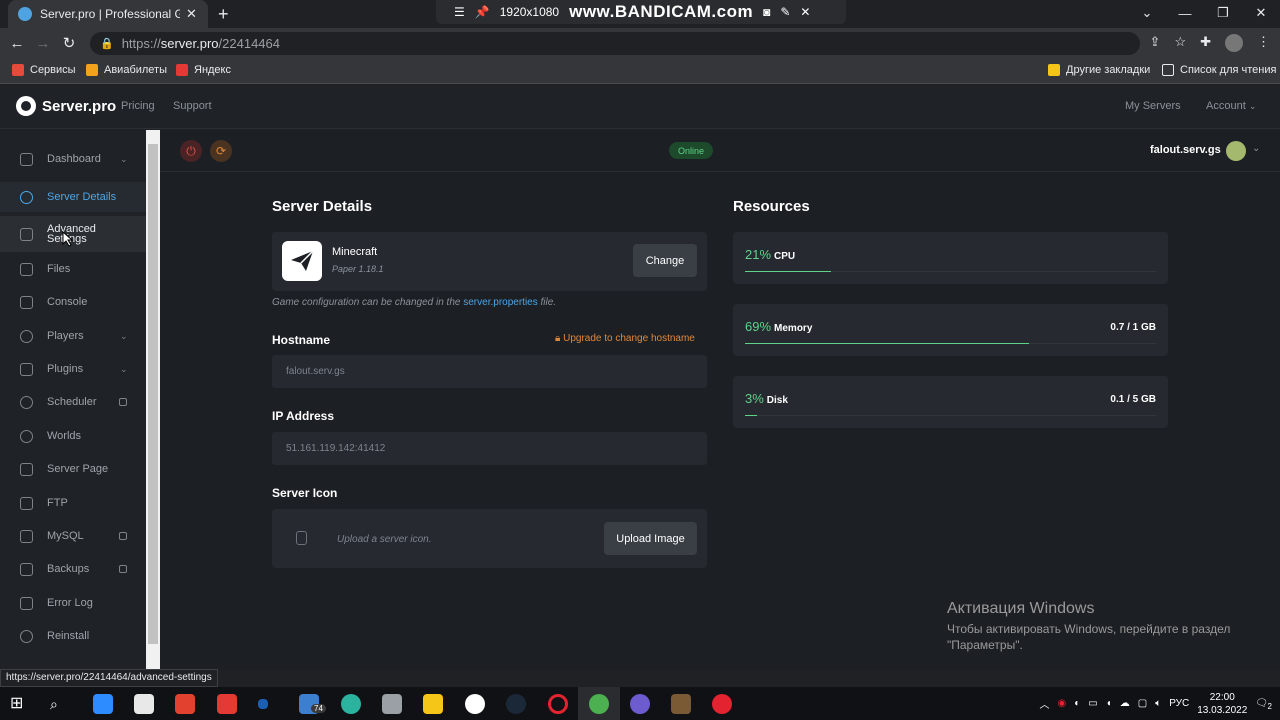 The height and width of the screenshot is (720, 1280). What do you see at coordinates (805, 12) in the screenshot?
I see `close-icon: ✕` at bounding box center [805, 12].